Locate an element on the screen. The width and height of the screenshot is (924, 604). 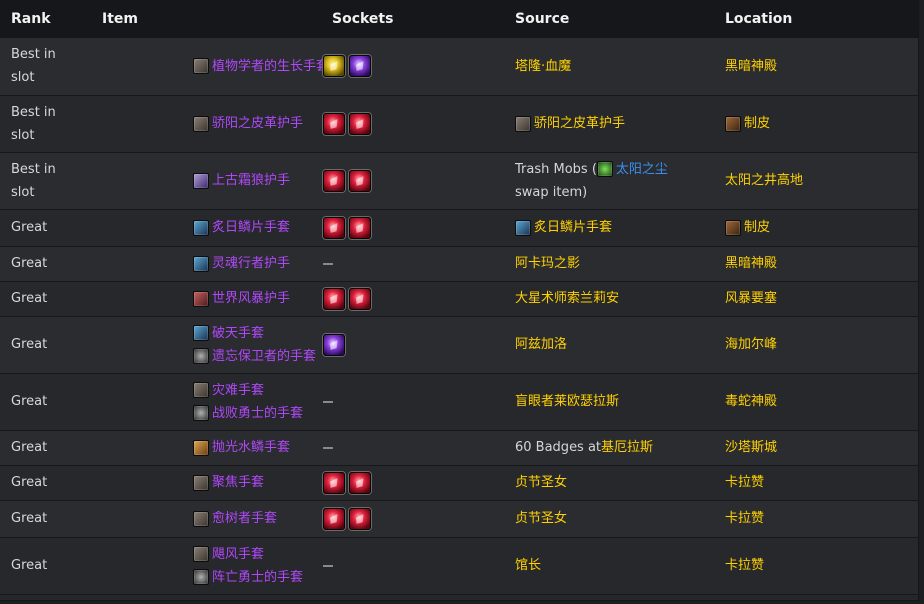
source-link: 骄阳之皮革护手 is located at coordinates (579, 123).